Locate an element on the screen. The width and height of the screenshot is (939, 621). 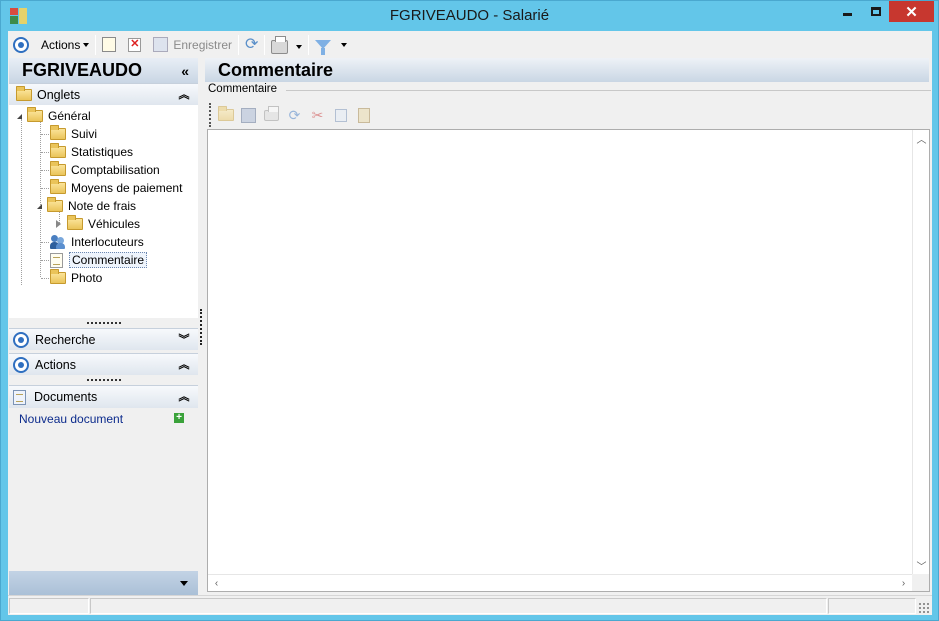
refresh-button: ⟳ is located at coordinates (251, 45).